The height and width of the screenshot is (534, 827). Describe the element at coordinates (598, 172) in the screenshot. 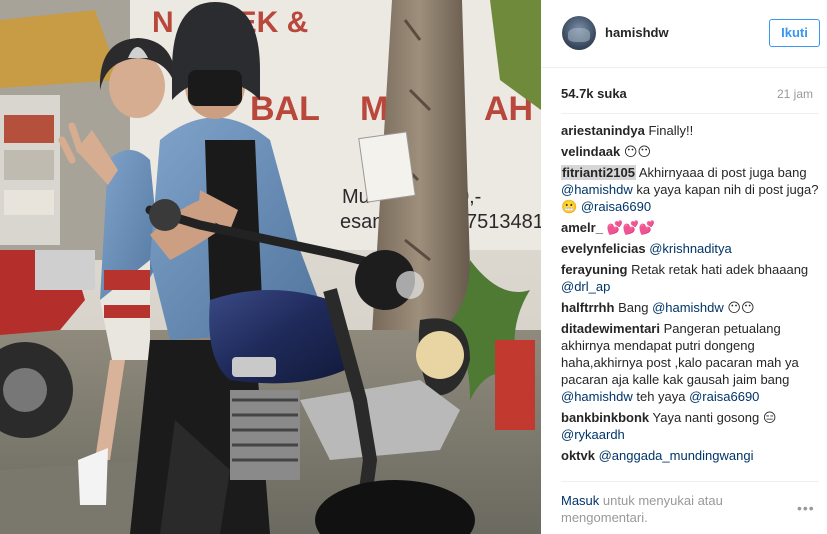

I see `comment-username: fitrianti2105` at that location.